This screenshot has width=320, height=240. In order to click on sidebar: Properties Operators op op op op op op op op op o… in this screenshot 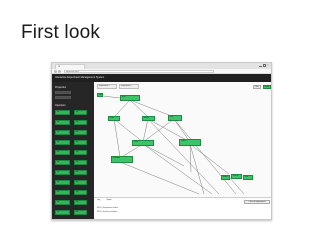, I will do `click(73, 150)`.